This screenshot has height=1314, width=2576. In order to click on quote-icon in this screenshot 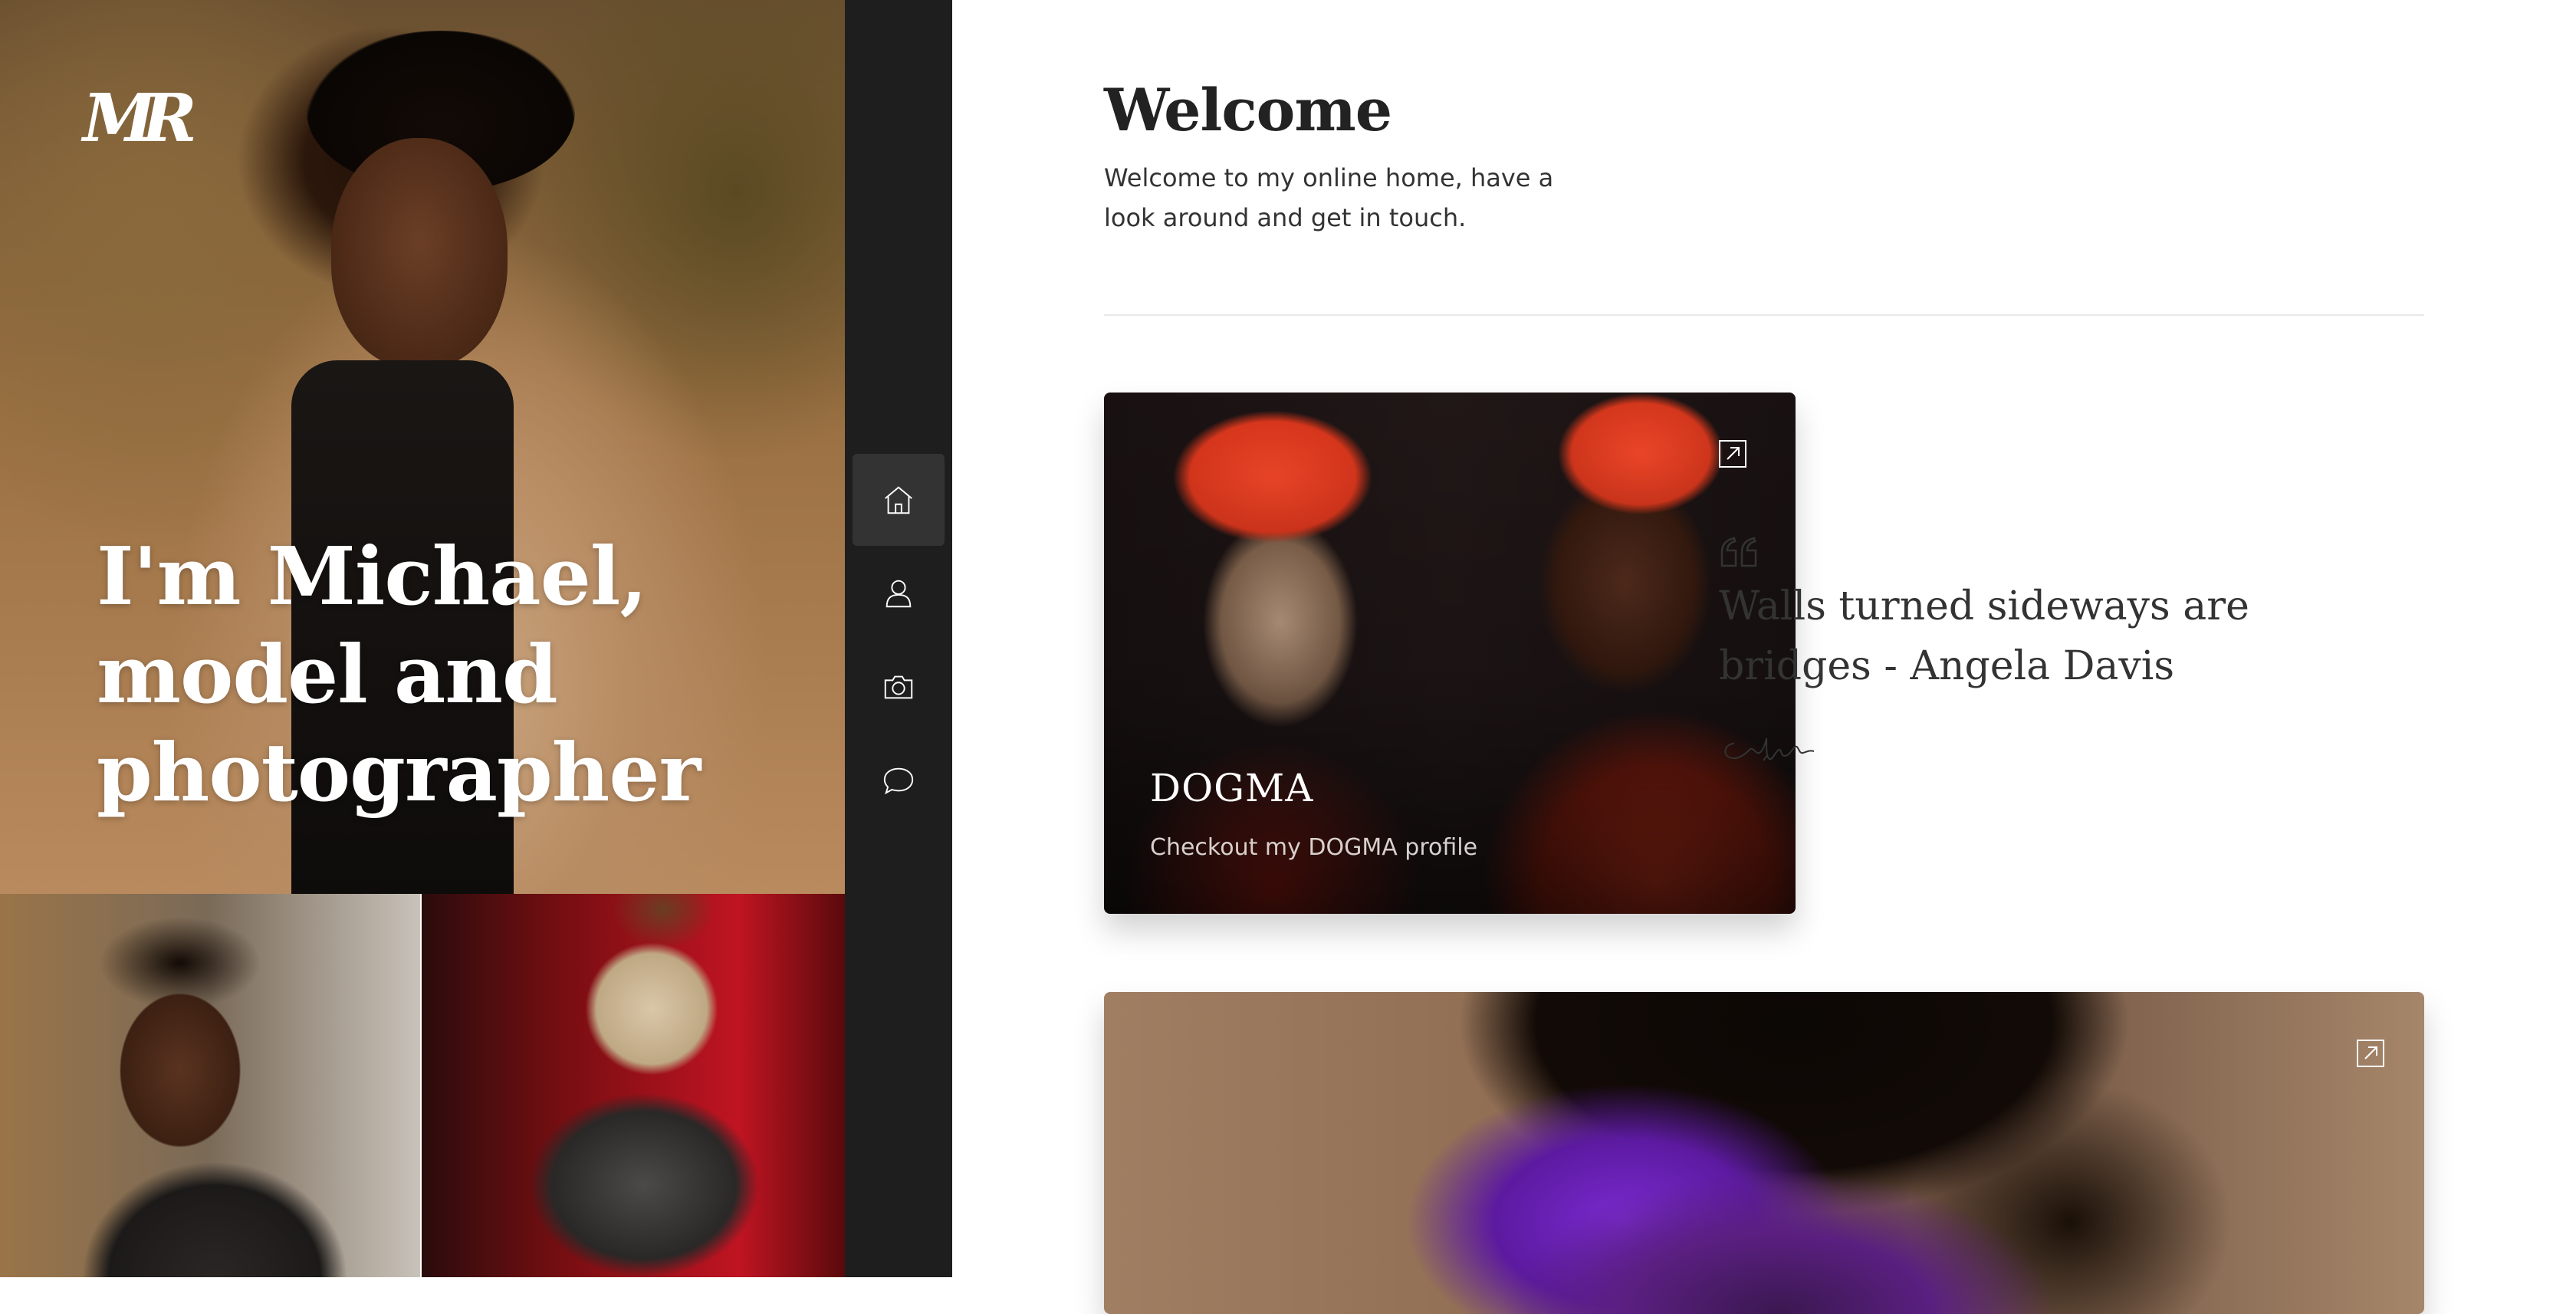, I will do `click(1739, 552)`.